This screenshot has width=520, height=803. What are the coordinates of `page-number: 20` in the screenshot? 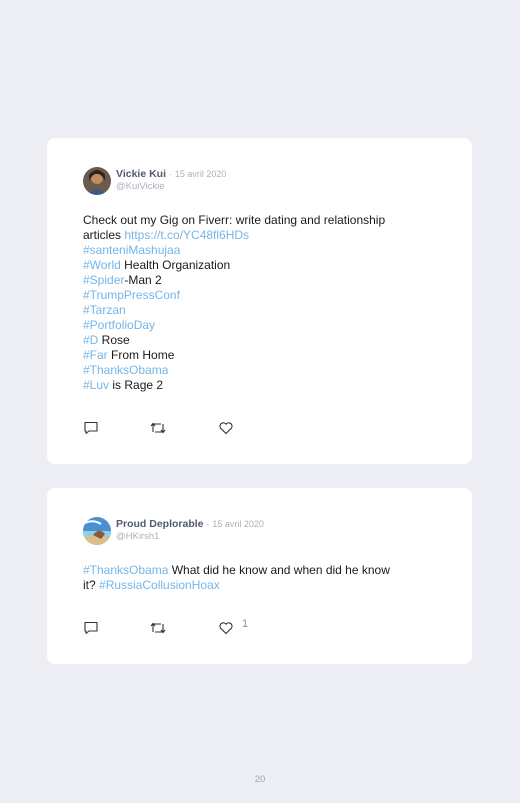 It's located at (260, 779).